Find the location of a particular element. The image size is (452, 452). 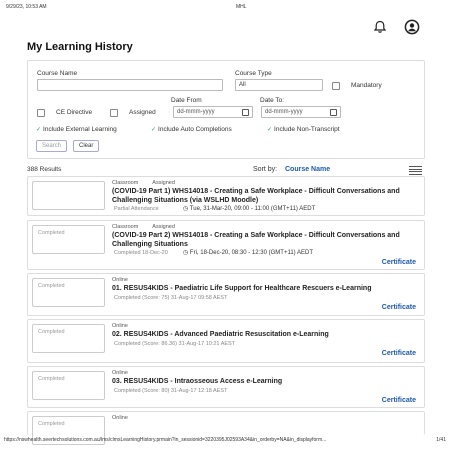

clear-button: Clear is located at coordinates (86, 146).